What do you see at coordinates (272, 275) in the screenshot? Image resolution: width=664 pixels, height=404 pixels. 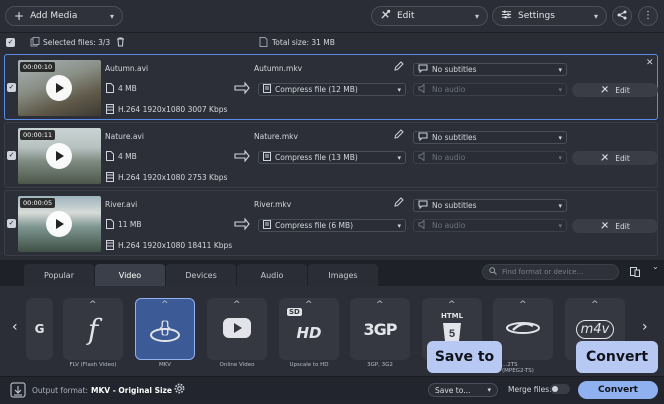 I see `tab-audio: Audio` at bounding box center [272, 275].